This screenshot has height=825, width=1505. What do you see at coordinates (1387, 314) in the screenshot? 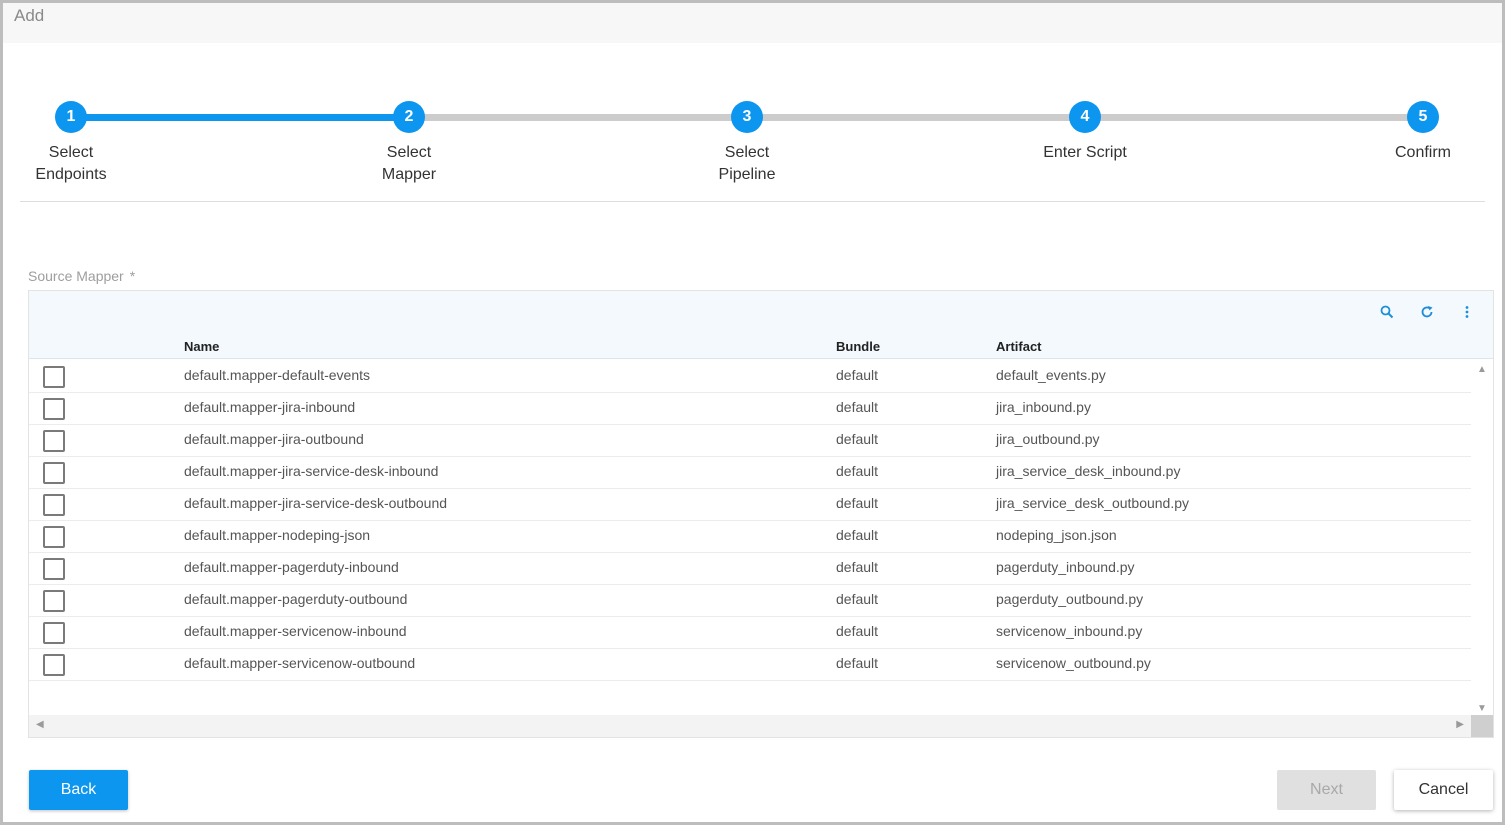
I see `search-icon` at bounding box center [1387, 314].